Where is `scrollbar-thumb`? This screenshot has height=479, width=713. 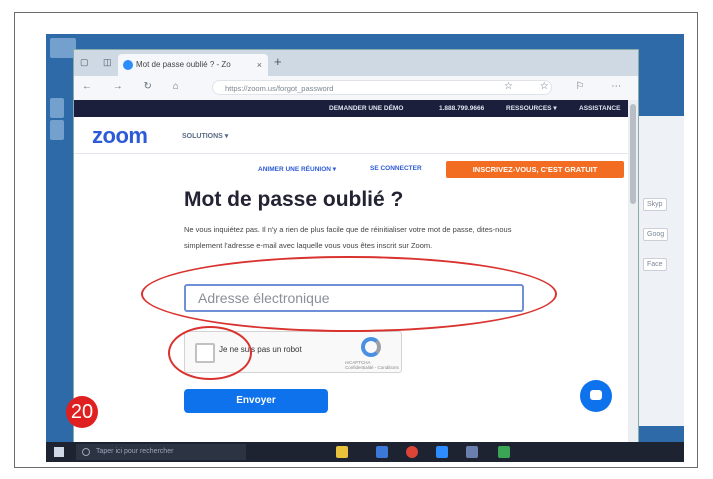
scrollbar-thumb is located at coordinates (633, 154).